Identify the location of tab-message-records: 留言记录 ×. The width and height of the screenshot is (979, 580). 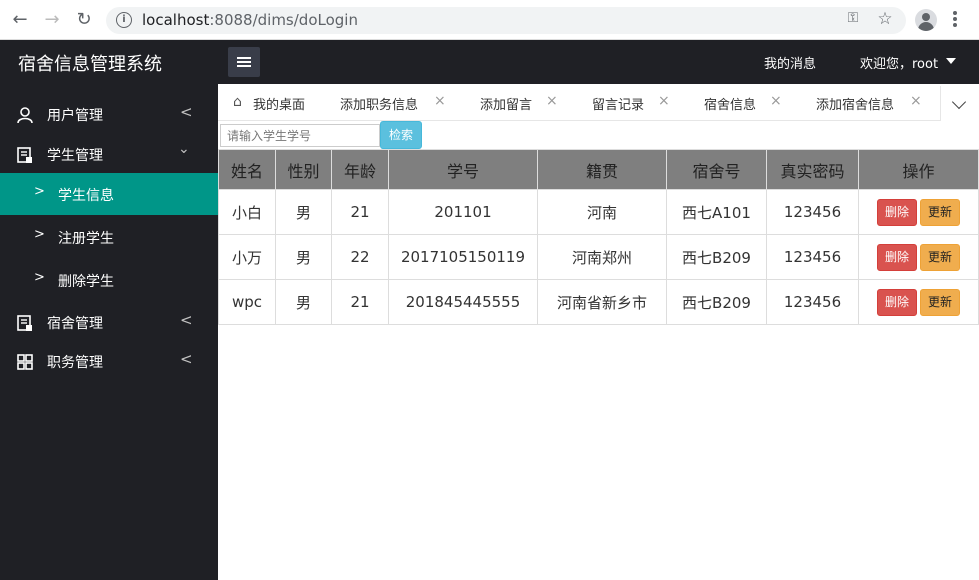
(634, 102).